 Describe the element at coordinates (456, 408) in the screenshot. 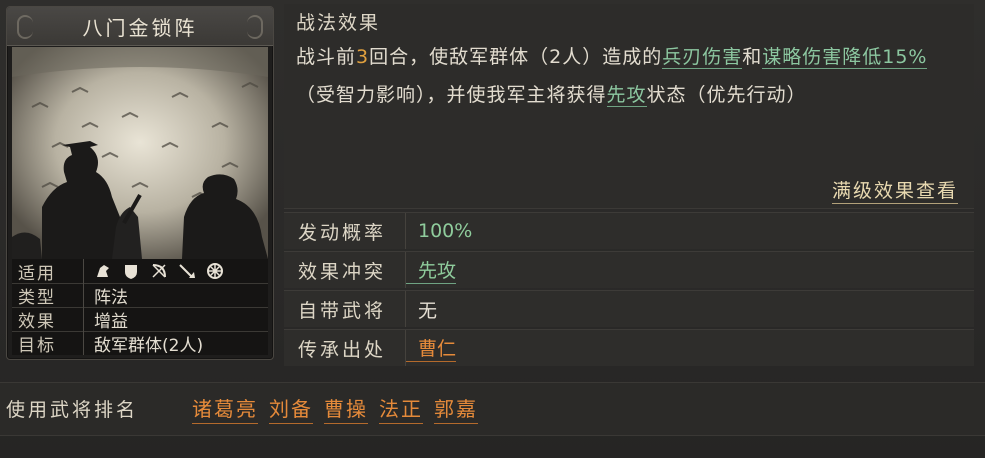

I see `ranking-general-5: 郭嘉` at that location.